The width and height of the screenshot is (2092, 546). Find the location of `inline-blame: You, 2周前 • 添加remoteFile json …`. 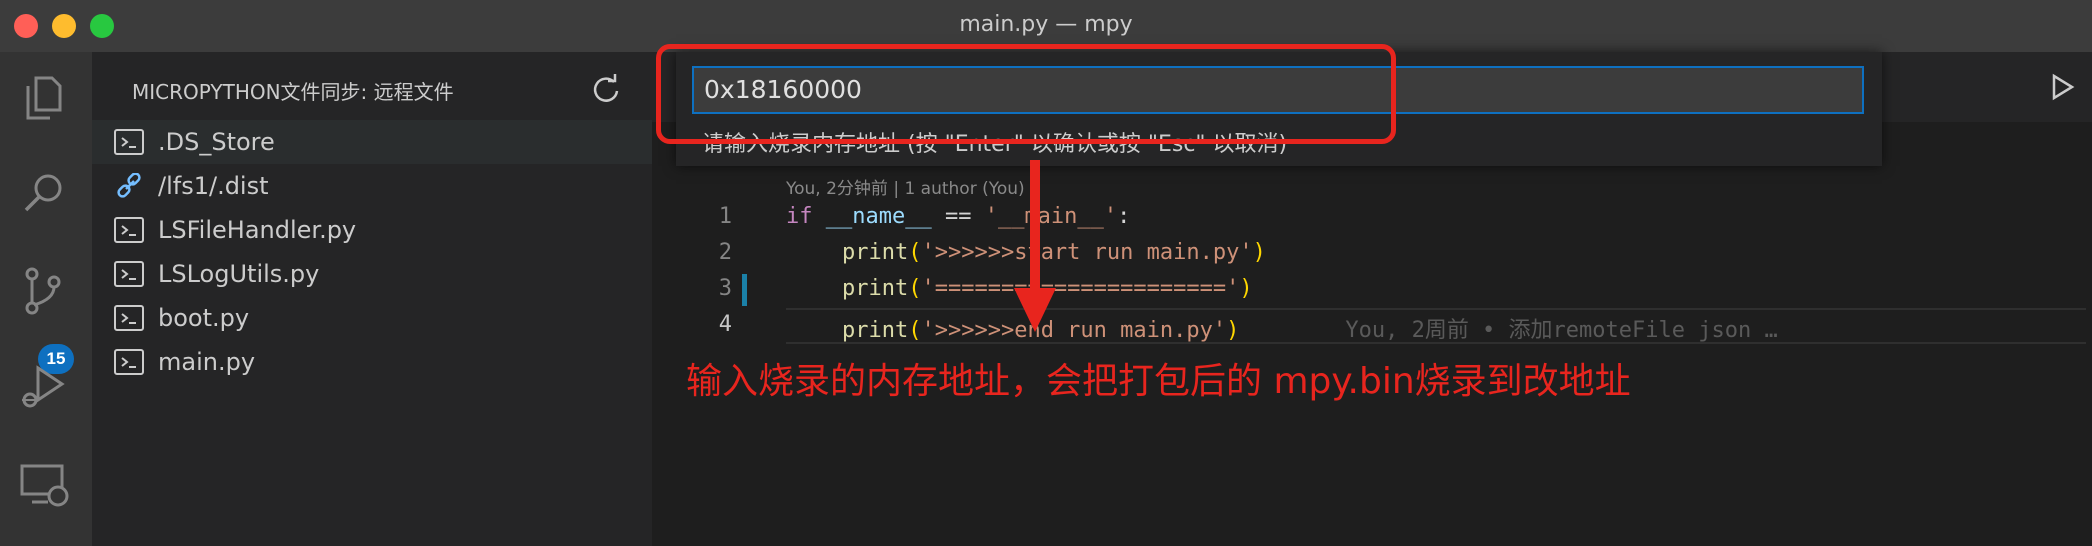

inline-blame: You, 2周前 • 添加remoteFile json … is located at coordinates (1508, 330).